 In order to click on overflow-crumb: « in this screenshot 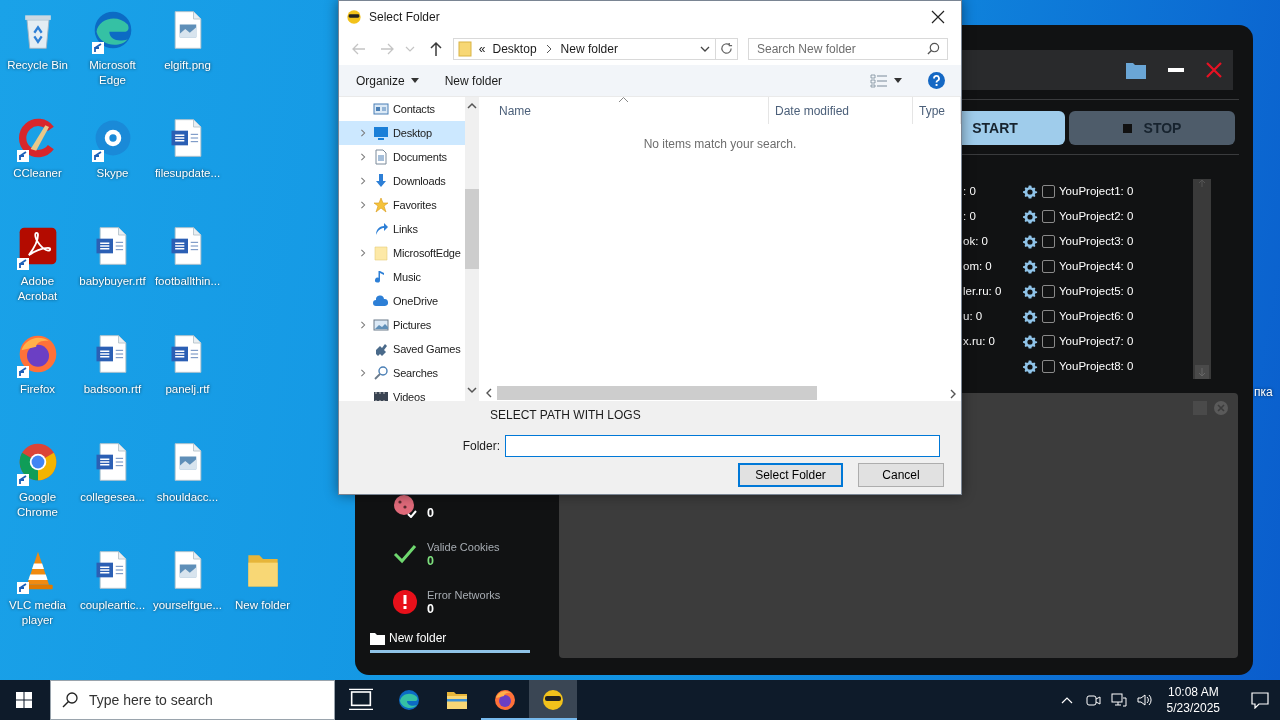, I will do `click(482, 48)`.